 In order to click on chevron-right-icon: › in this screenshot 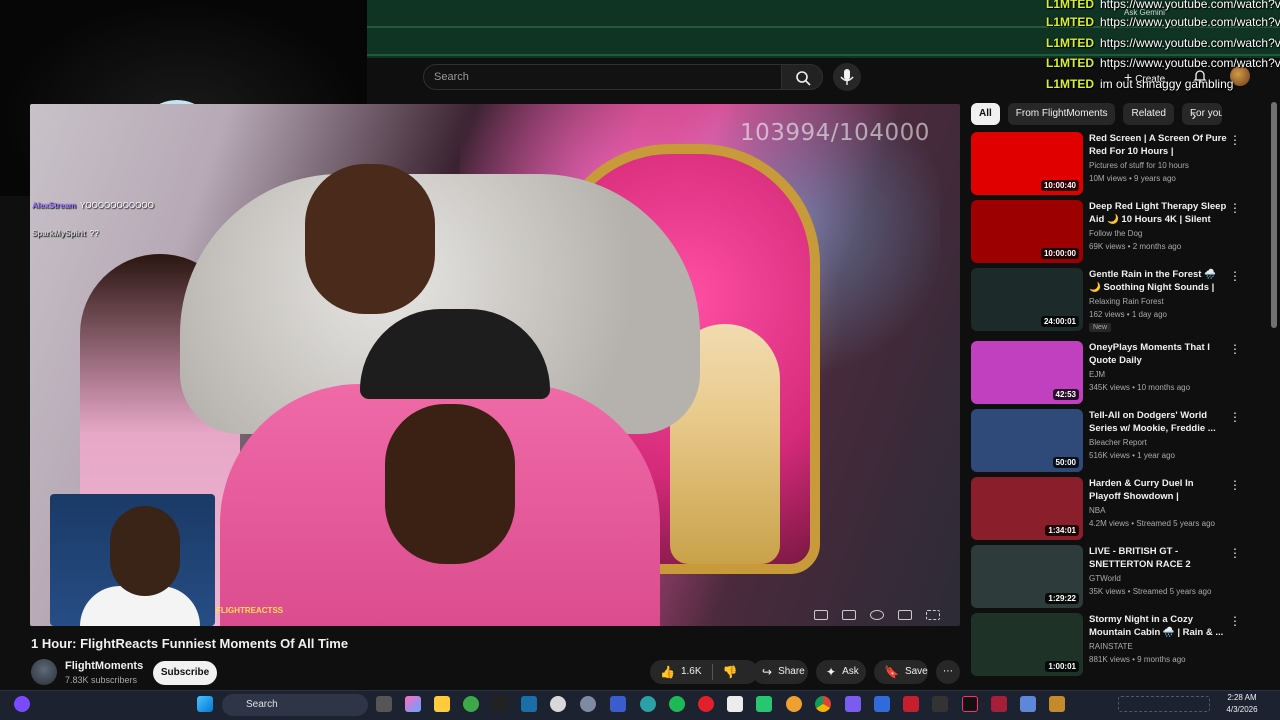, I will do `click(1194, 115)`.